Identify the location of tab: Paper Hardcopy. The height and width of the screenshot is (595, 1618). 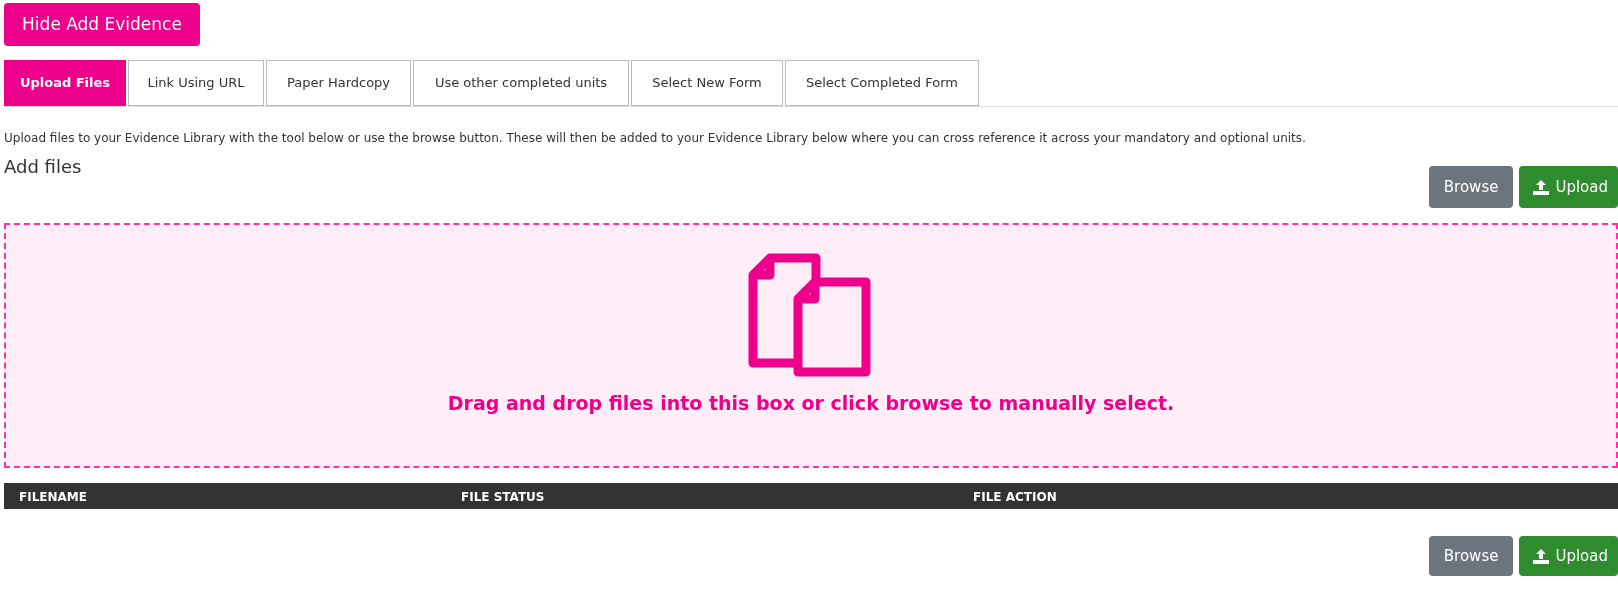
(338, 83).